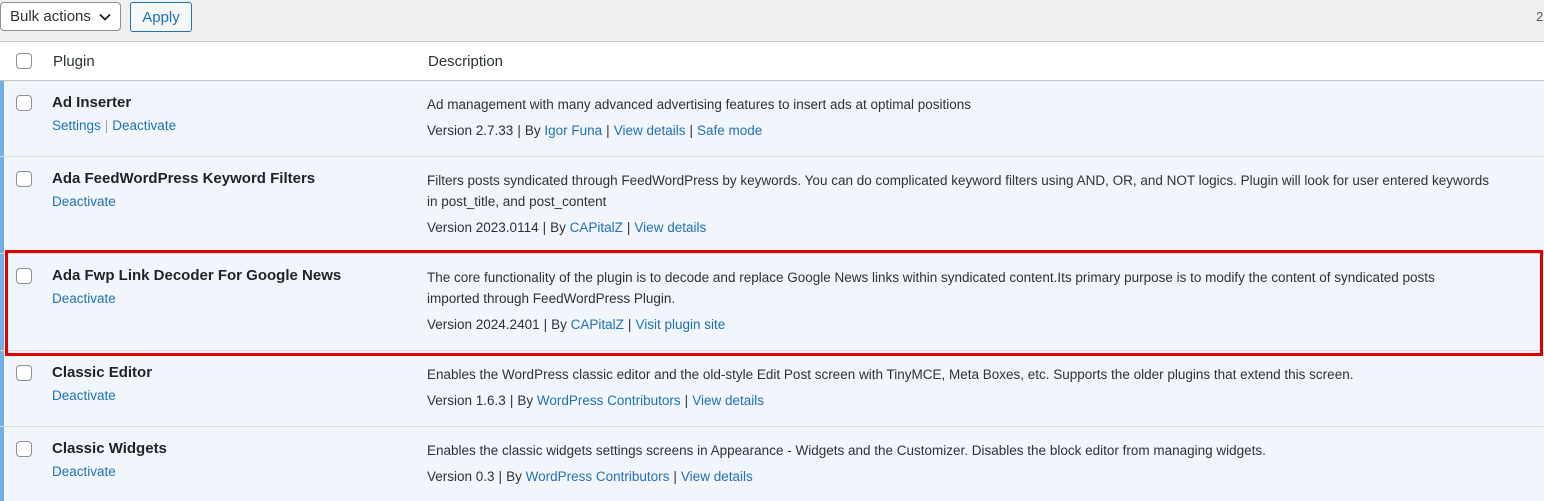  Describe the element at coordinates (92, 102) in the screenshot. I see `plugin-title: Ad Inserter` at that location.